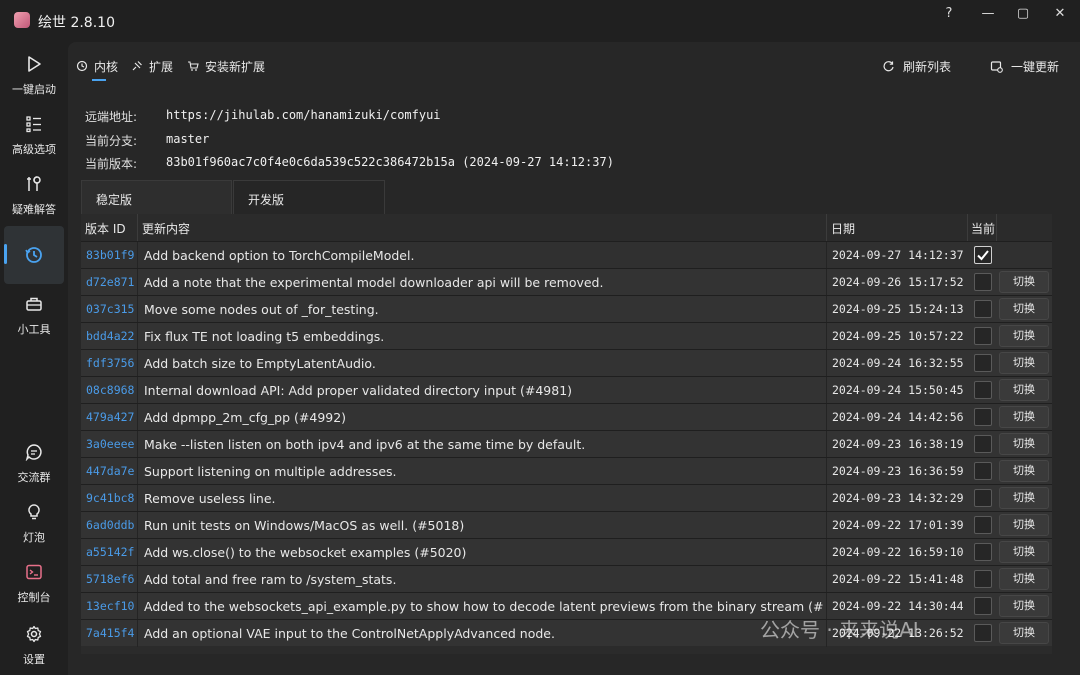  I want to click on commit-date: 2024-09-23 14:32:29, so click(898, 498).